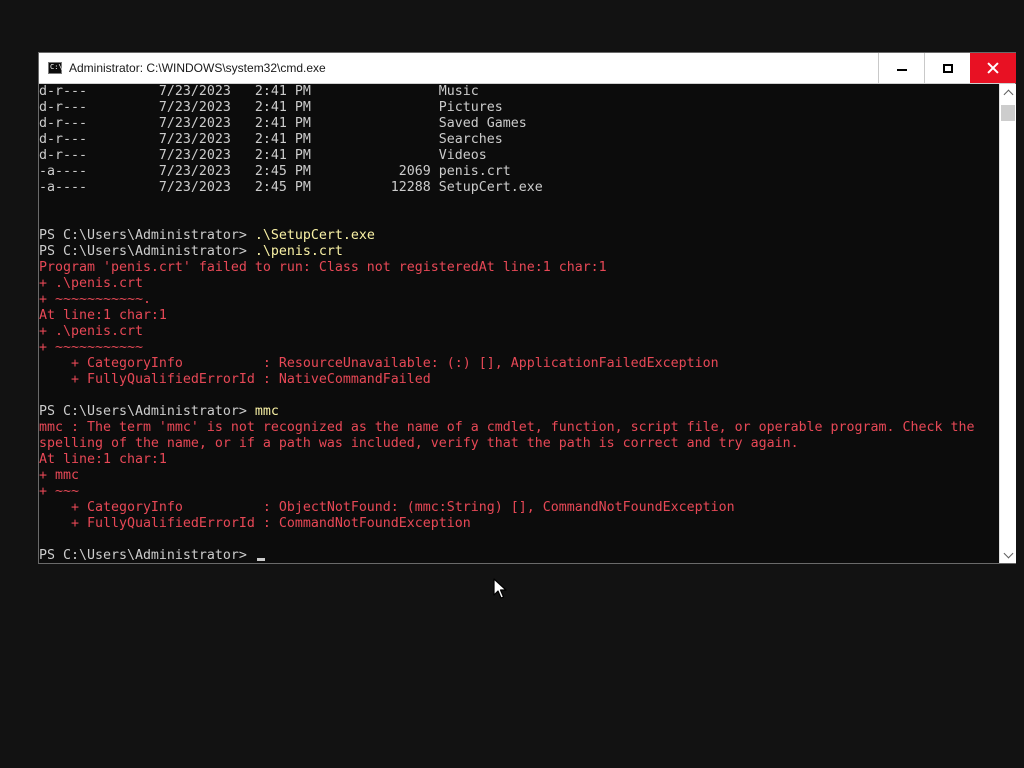  I want to click on close-icon, so click(993, 68).